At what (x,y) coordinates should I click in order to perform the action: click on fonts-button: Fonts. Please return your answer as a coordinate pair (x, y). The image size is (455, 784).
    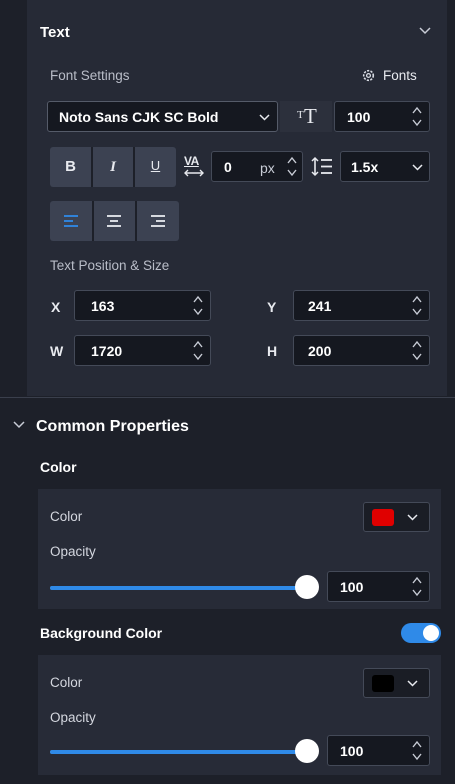
    Looking at the image, I should click on (398, 76).